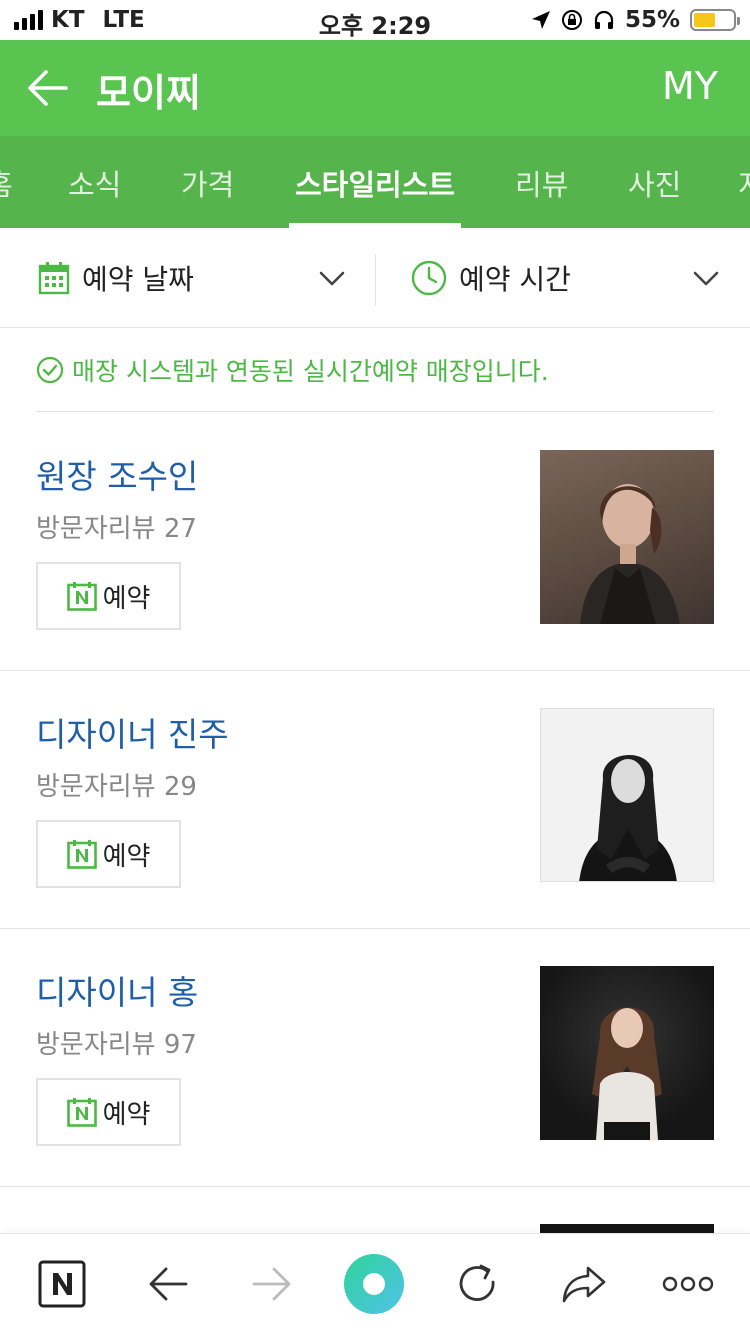  I want to click on tab-bar: 홈 소식 가격 스타일리스트 리뷰 사진 지, so click(375, 182).